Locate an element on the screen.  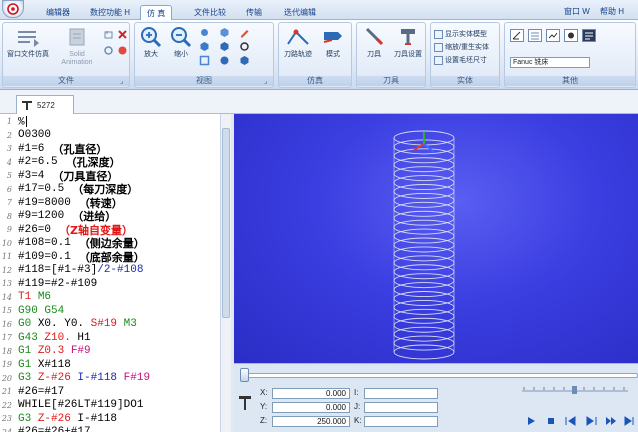
tab-simulation: 仿 真 is located at coordinates (156, 13).